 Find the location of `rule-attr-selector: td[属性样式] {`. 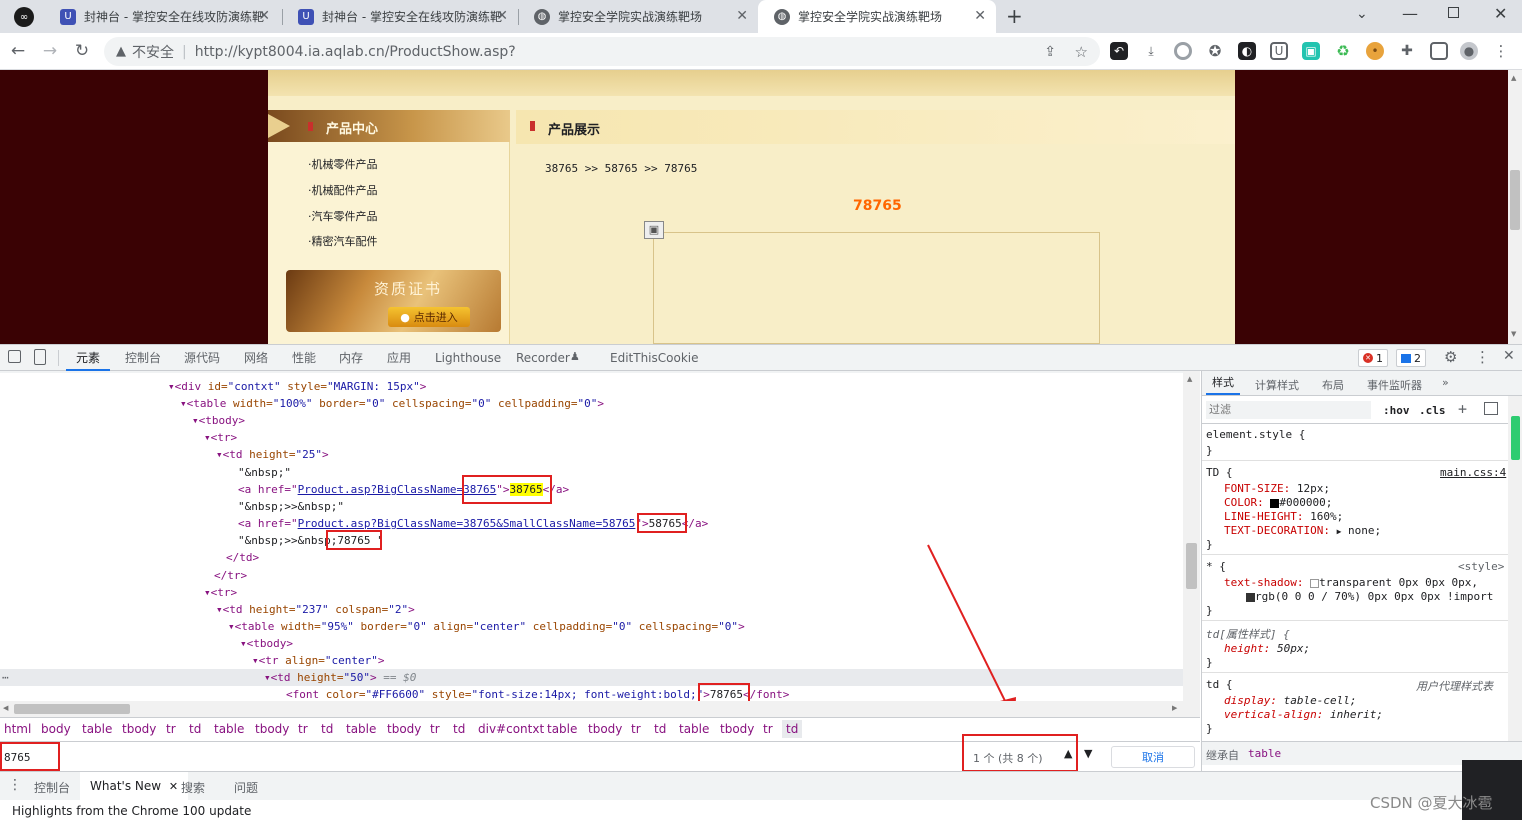

rule-attr-selector: td[属性样式] { is located at coordinates (1248, 634).